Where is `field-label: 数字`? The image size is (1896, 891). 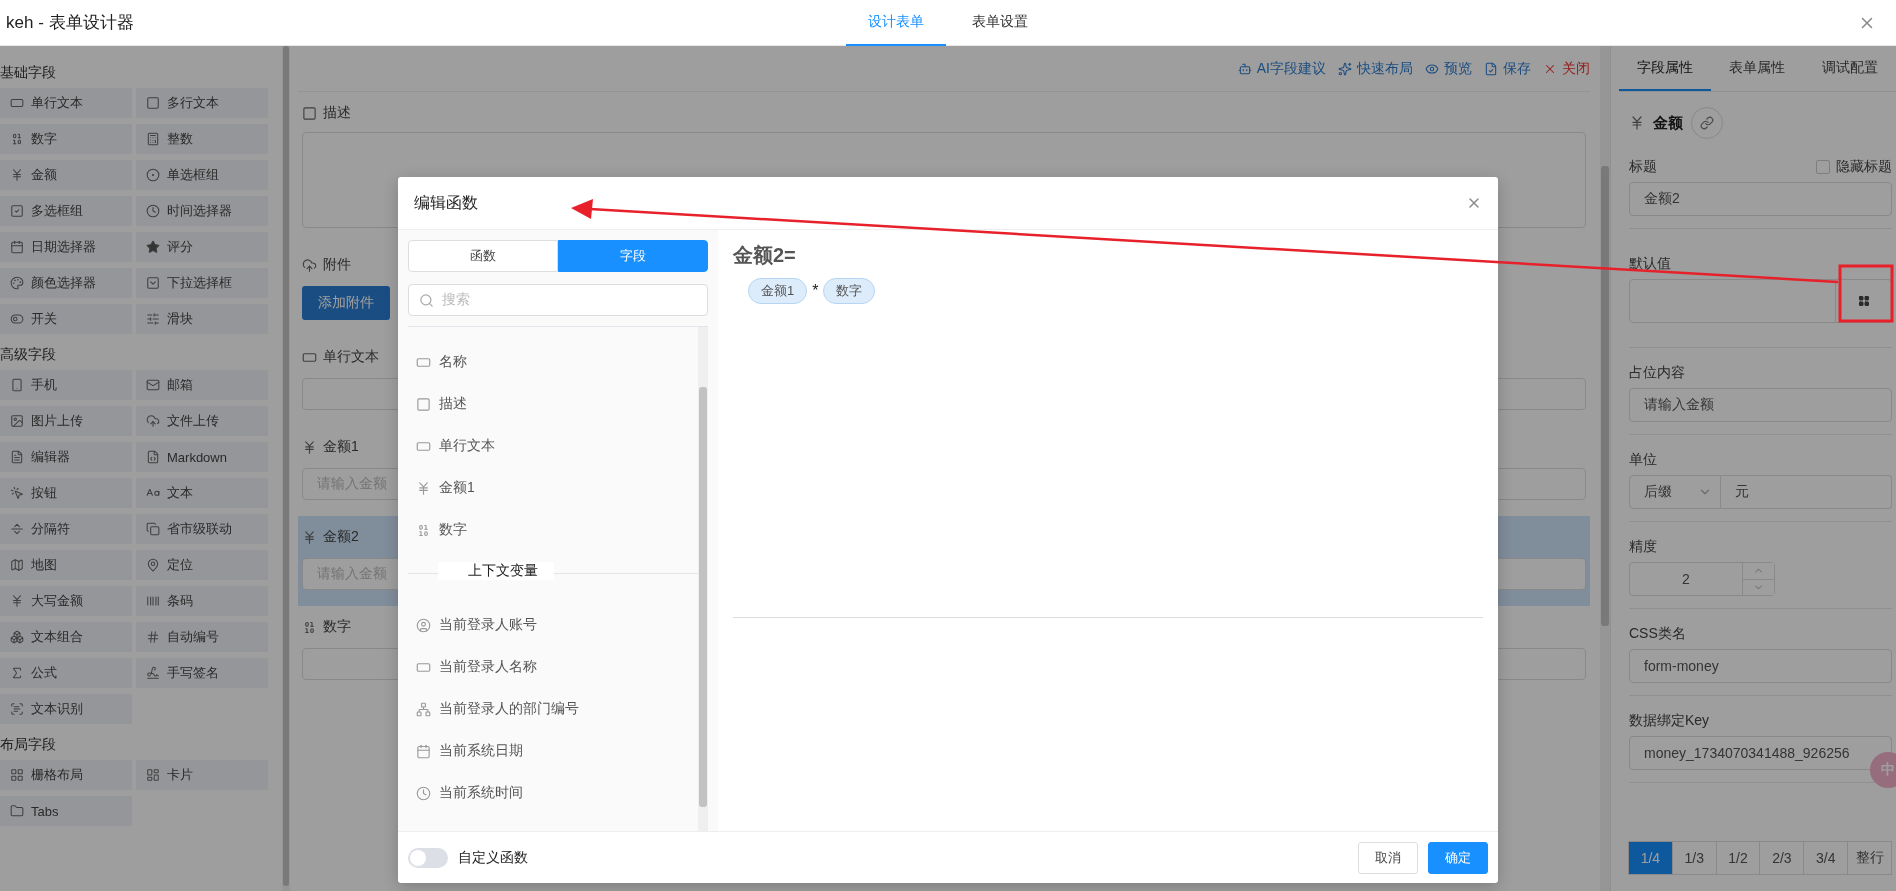
field-label: 数字 is located at coordinates (337, 627).